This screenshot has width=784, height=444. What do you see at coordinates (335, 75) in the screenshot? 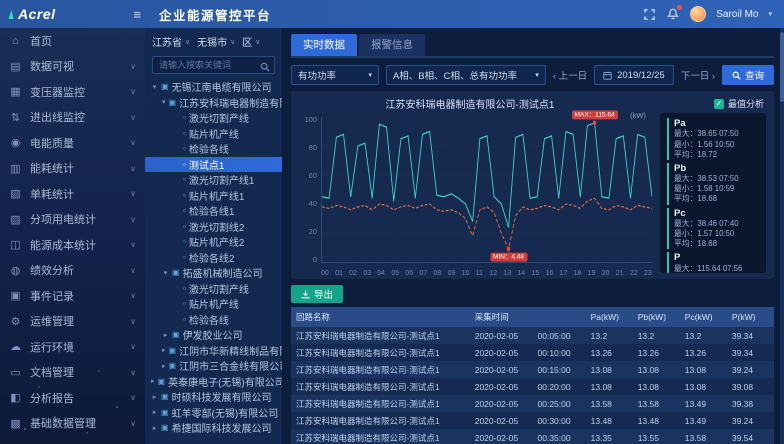
I see `metric-select: 有功功率 ▾` at bounding box center [335, 75].